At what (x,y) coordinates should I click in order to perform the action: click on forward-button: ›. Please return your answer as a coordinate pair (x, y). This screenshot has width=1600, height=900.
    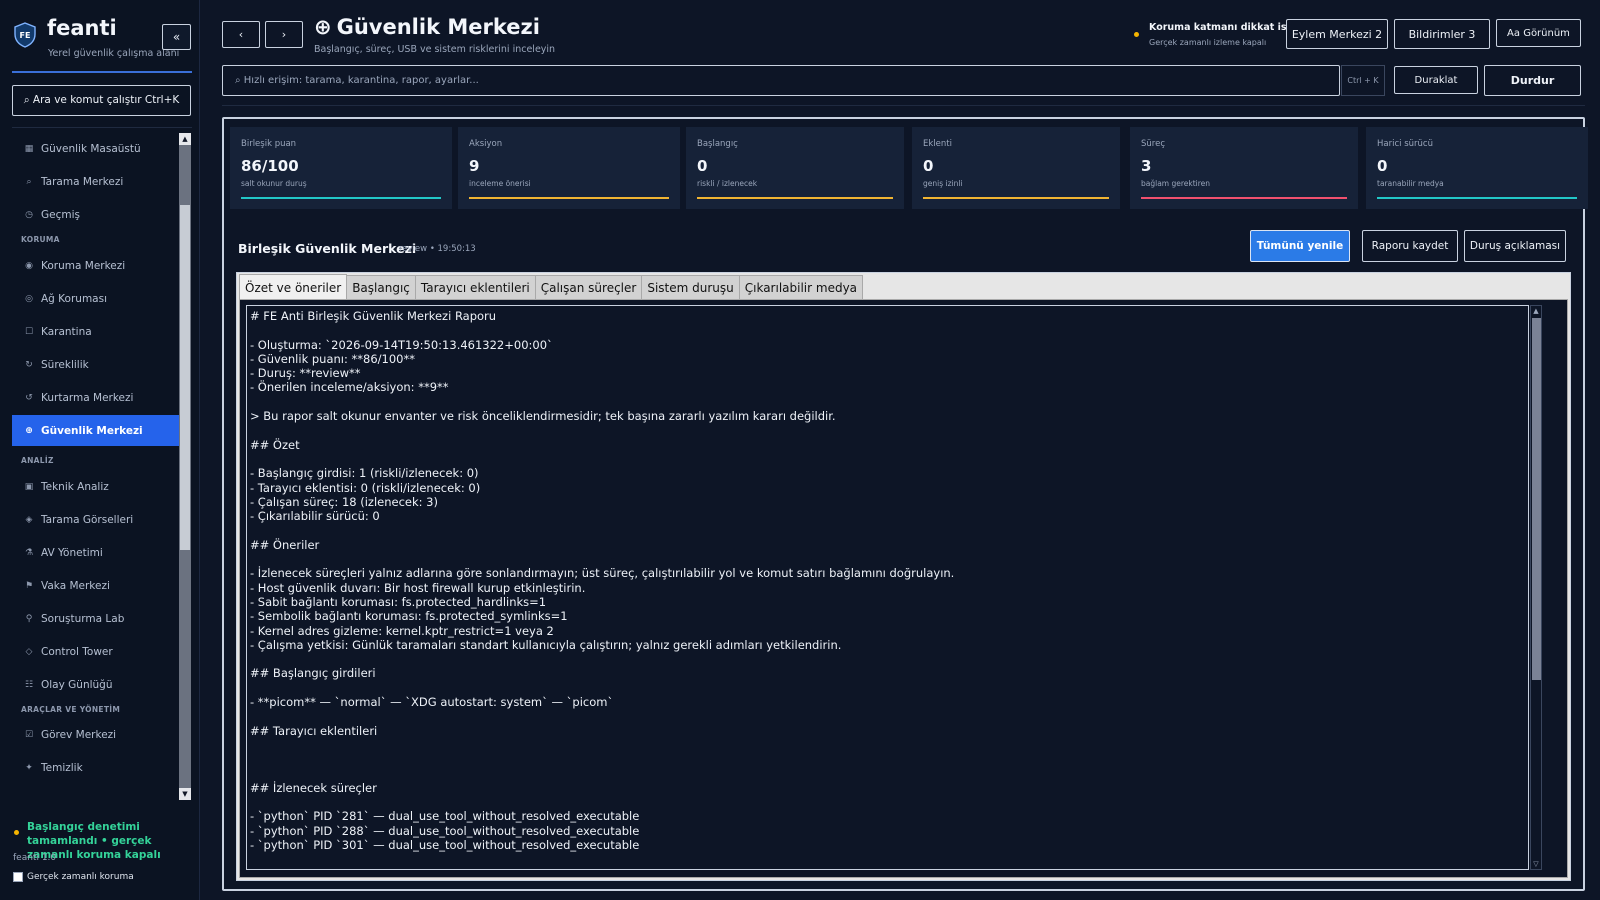
    Looking at the image, I should click on (284, 34).